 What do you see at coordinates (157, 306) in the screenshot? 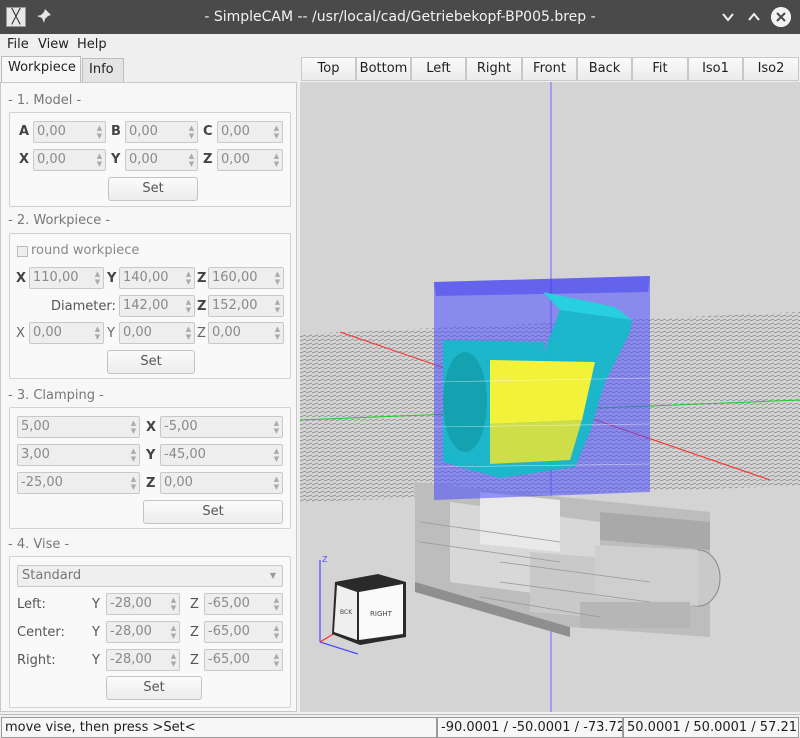
I see `diameter-spinbox: 142,00 ▲ ▼` at bounding box center [157, 306].